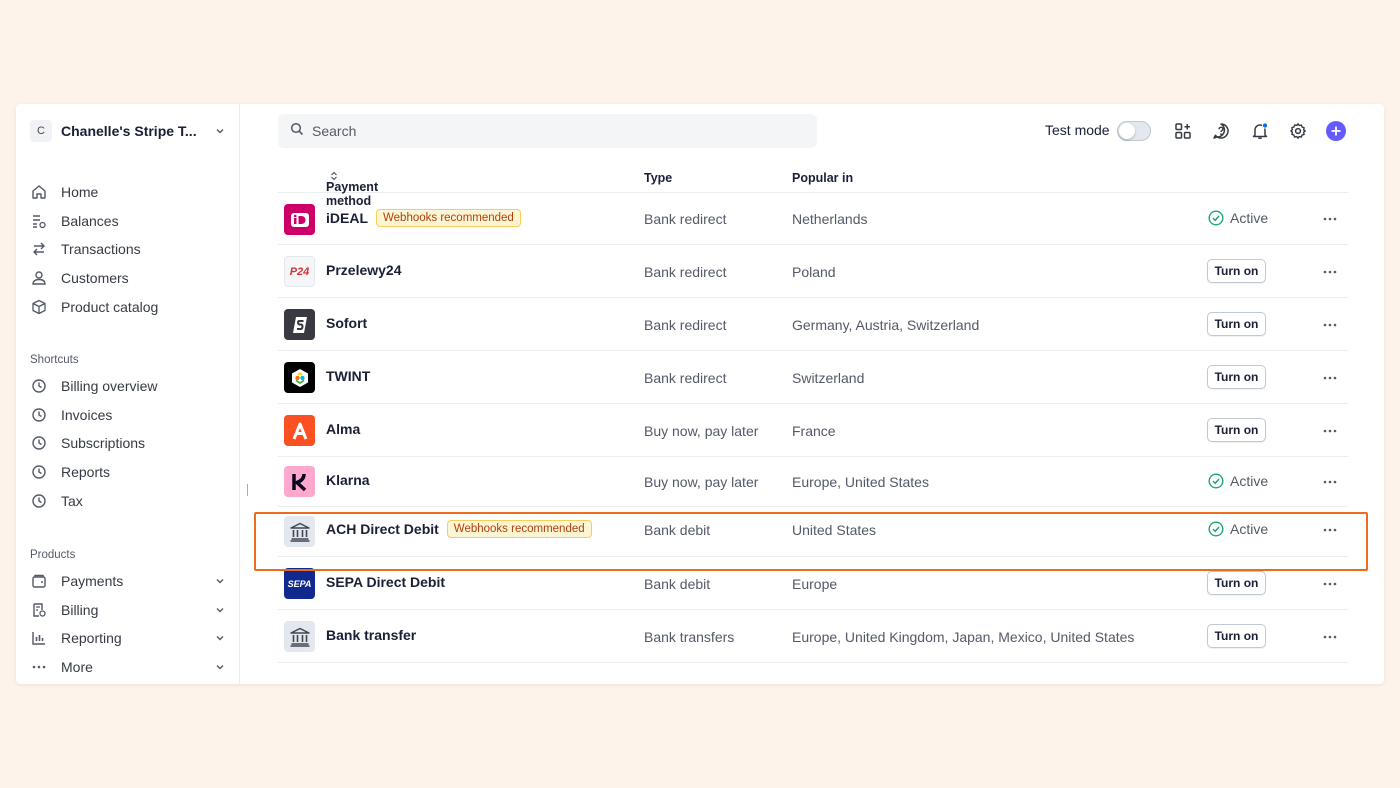 The width and height of the screenshot is (1400, 788). I want to click on table-row: Alma Buy now, pay later France Turn on, so click(813, 430).